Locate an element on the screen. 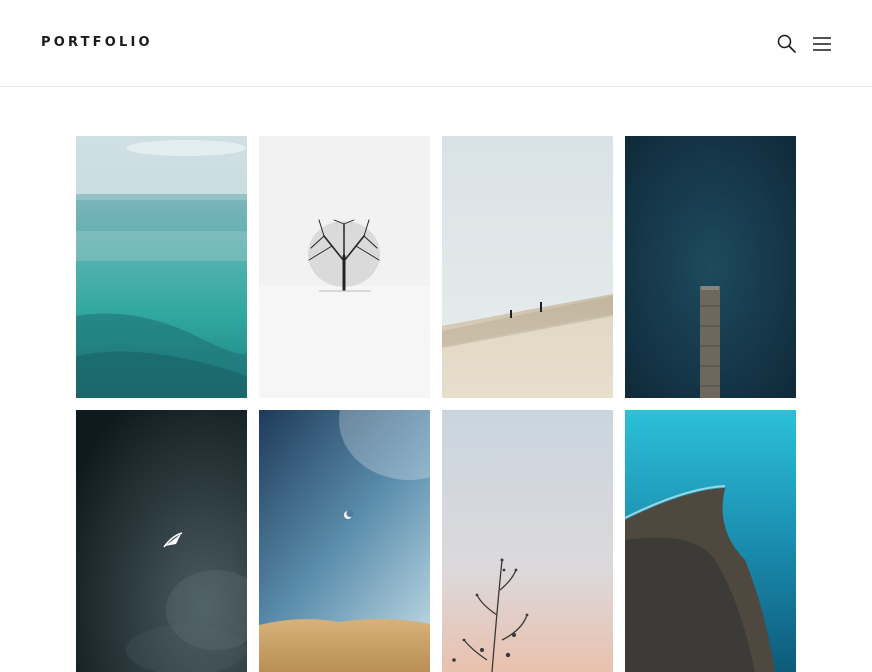 The width and height of the screenshot is (872, 672). photo-lone-tree is located at coordinates (344, 267).